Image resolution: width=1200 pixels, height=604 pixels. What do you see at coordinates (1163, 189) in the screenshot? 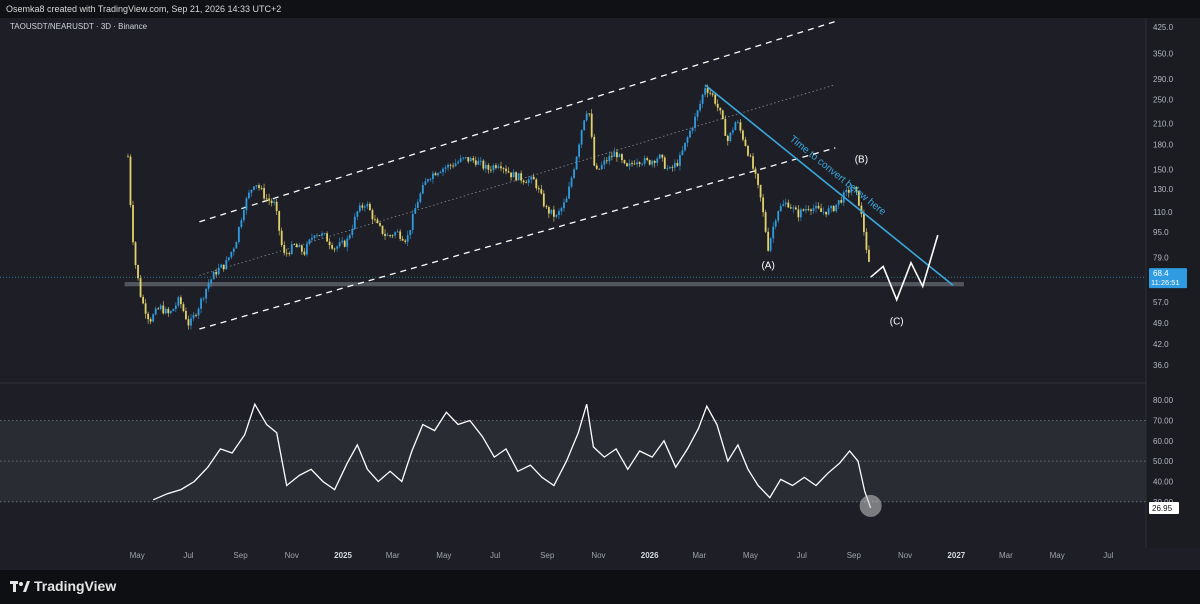
I see `price-tick-label: 130.0` at bounding box center [1163, 189].